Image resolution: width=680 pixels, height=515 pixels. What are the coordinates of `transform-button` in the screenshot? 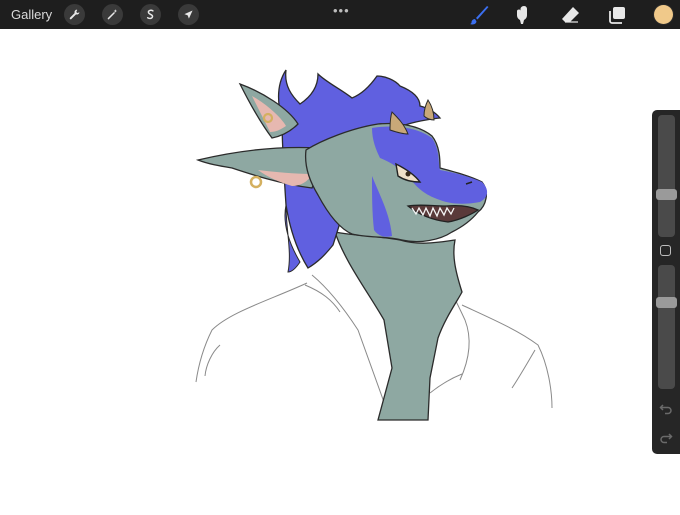 It's located at (188, 14).